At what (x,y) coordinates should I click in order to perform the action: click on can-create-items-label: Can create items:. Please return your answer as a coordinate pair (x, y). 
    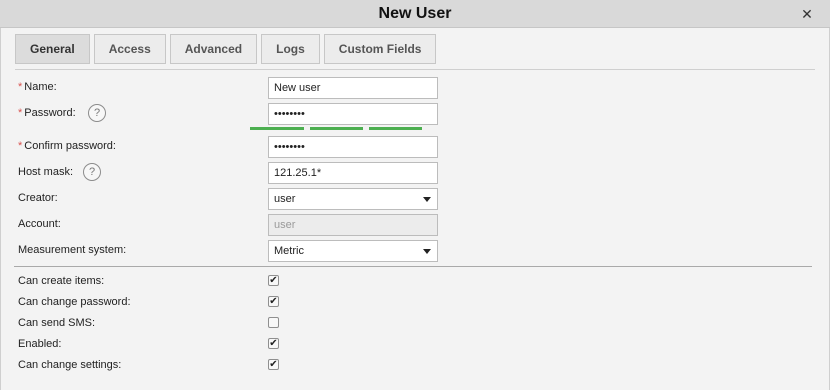
    Looking at the image, I should click on (61, 281).